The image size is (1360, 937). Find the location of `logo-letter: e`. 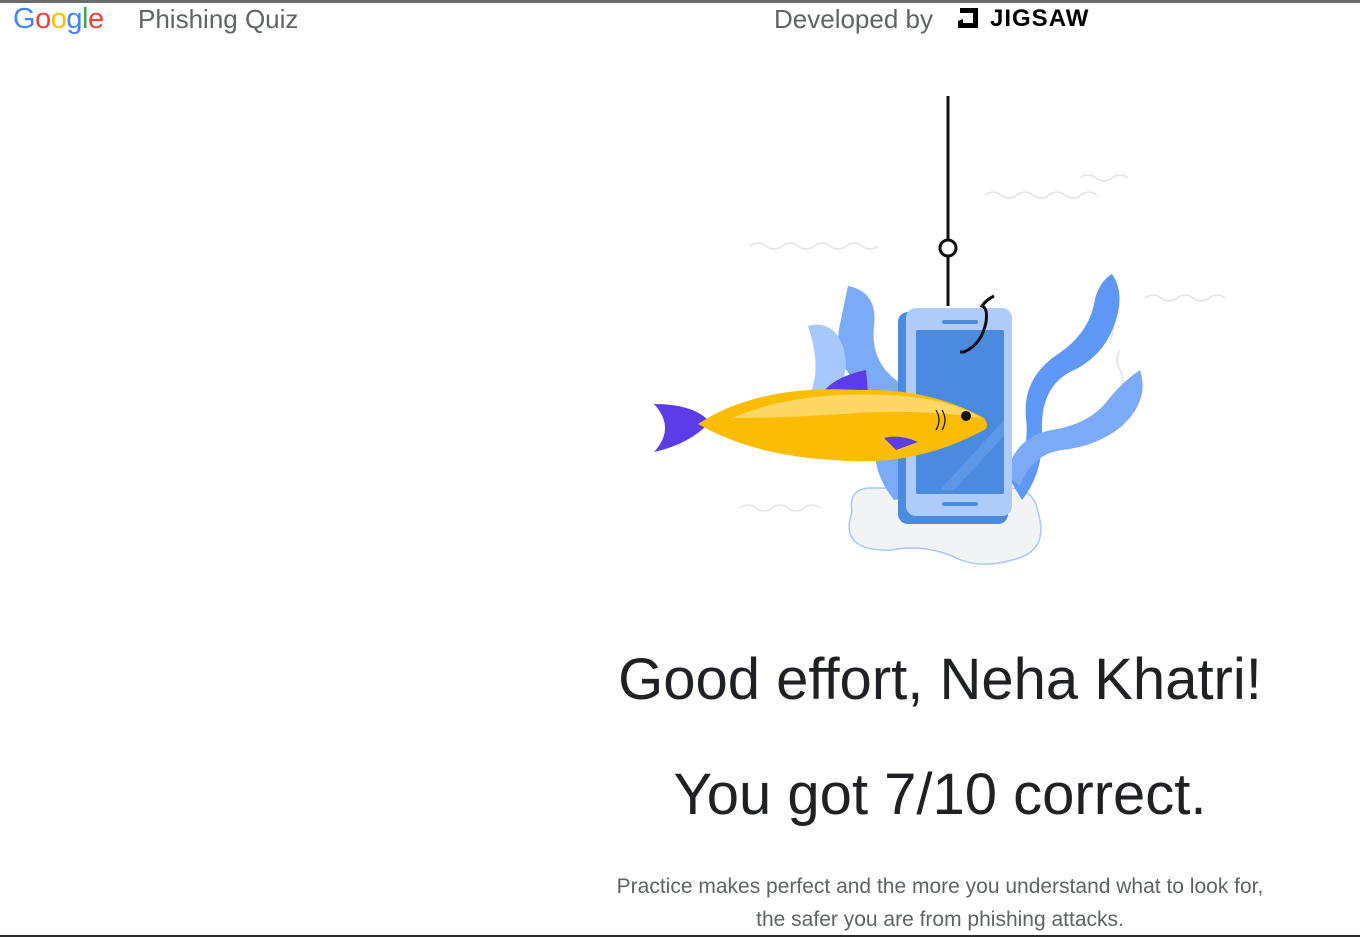

logo-letter: e is located at coordinates (95, 19).